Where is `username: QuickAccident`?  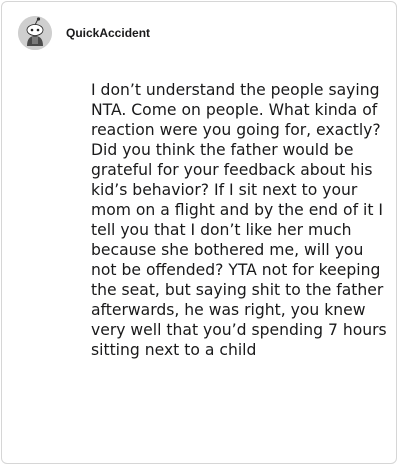
username: QuickAccident is located at coordinates (108, 33).